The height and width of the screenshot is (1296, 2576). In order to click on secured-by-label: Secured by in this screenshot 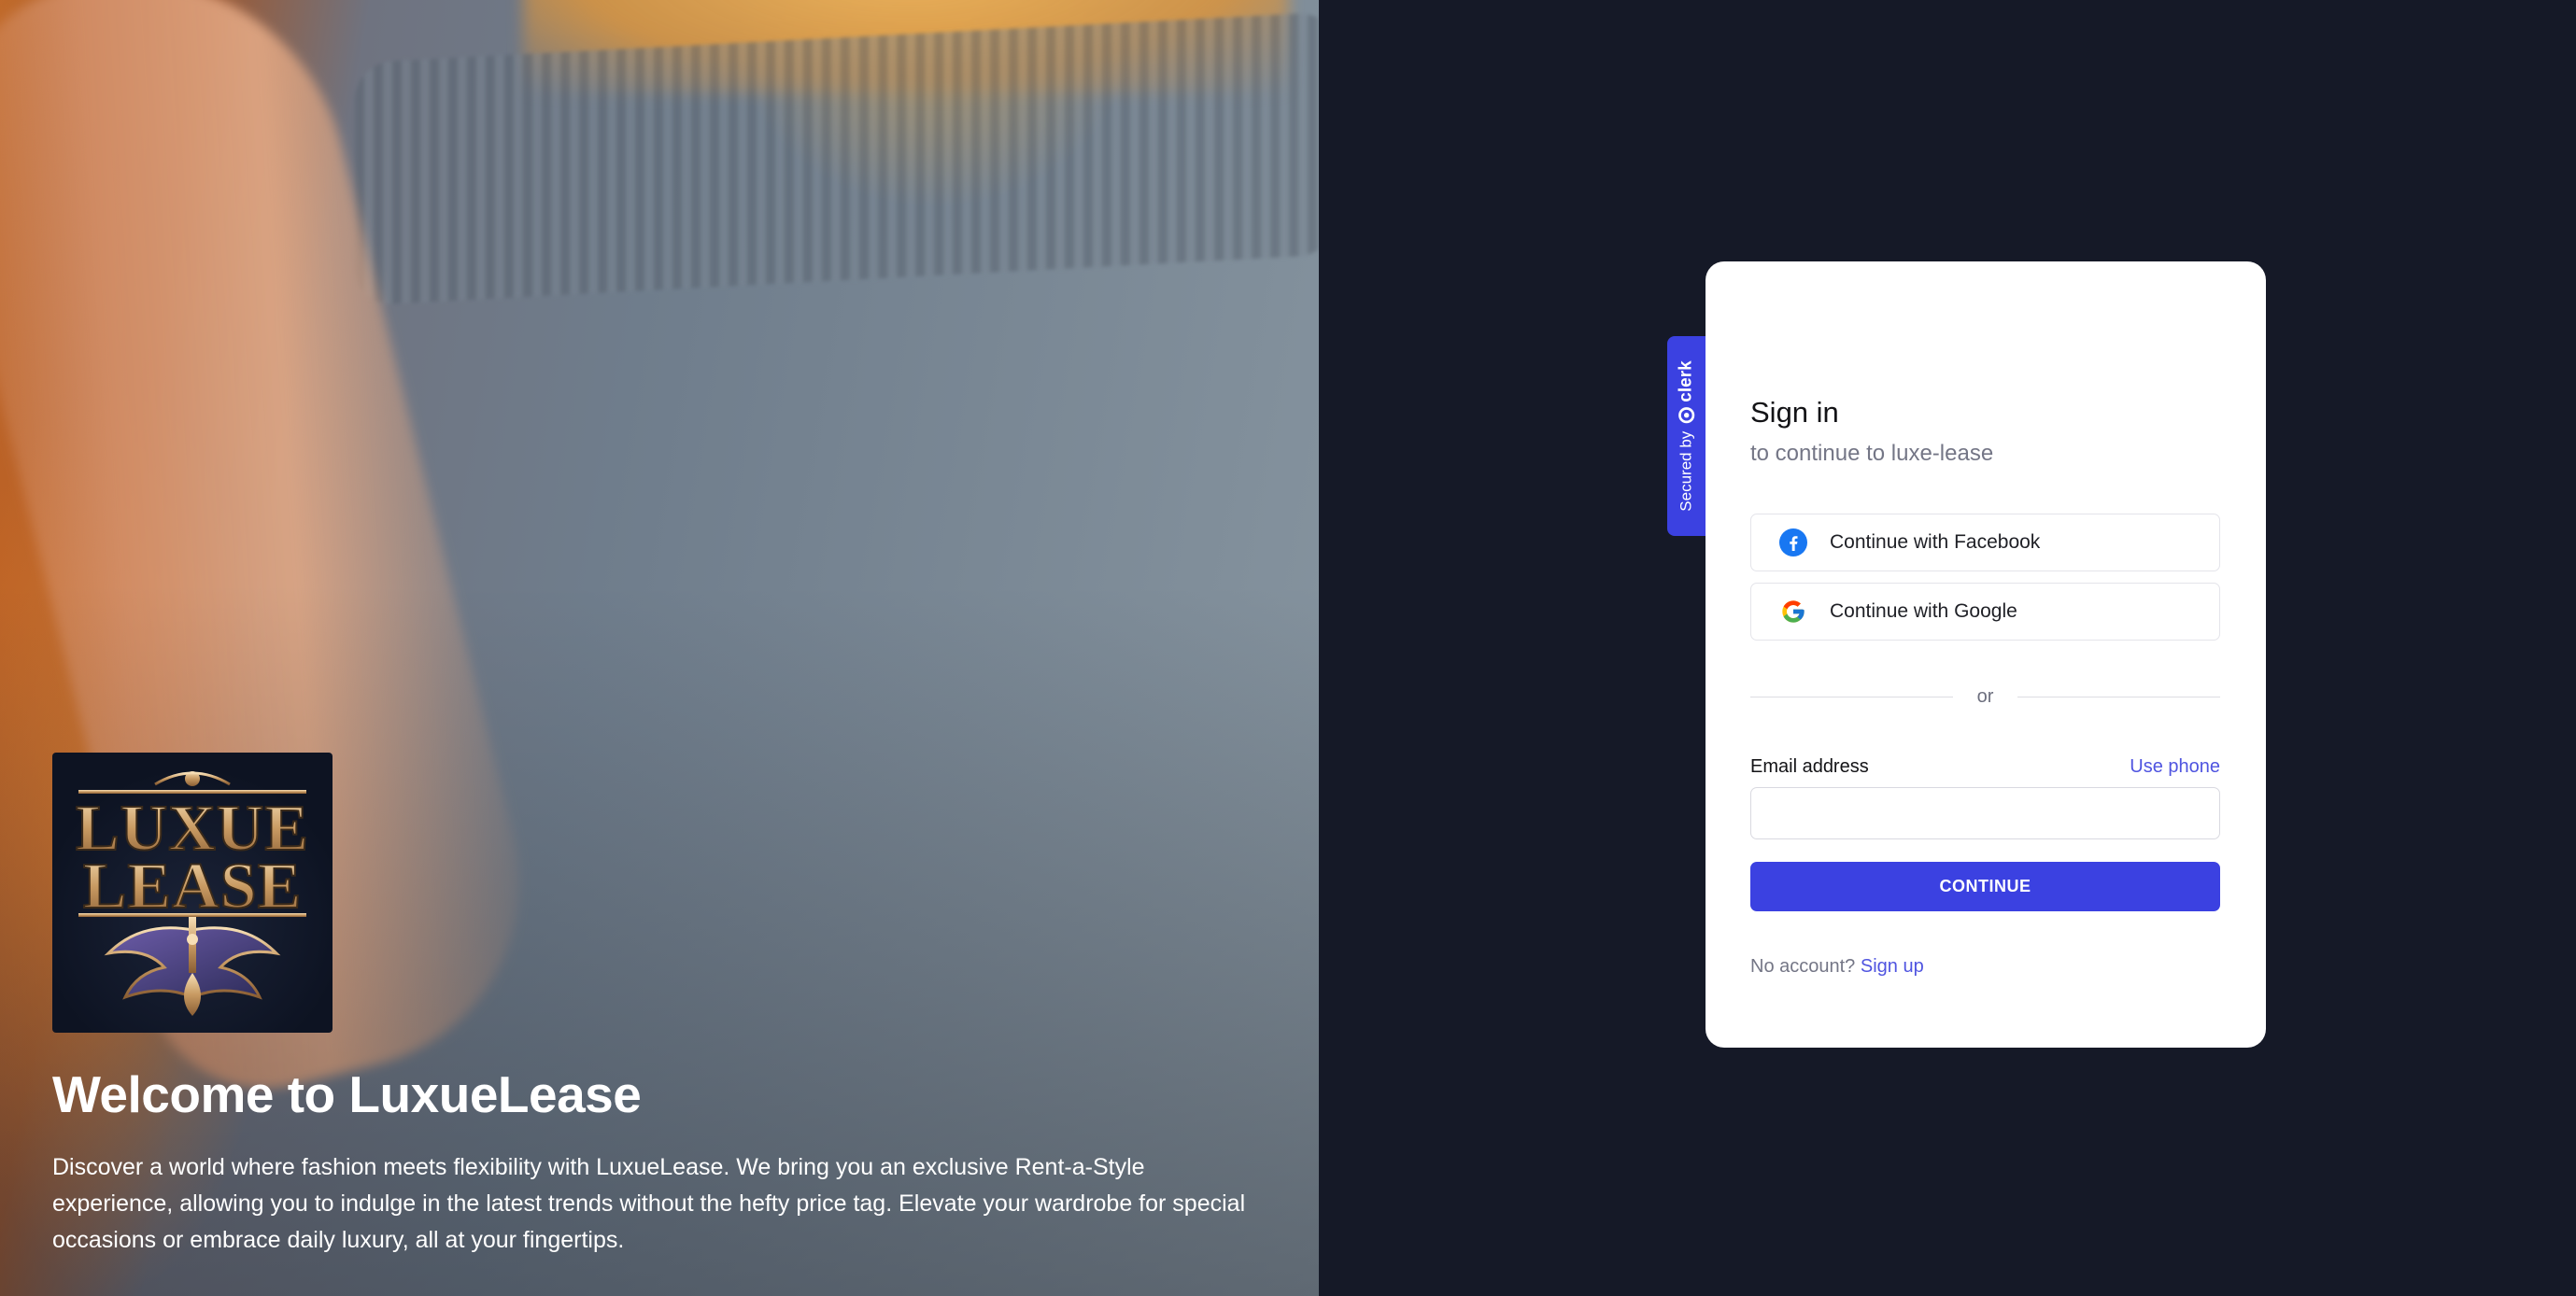, I will do `click(1686, 471)`.